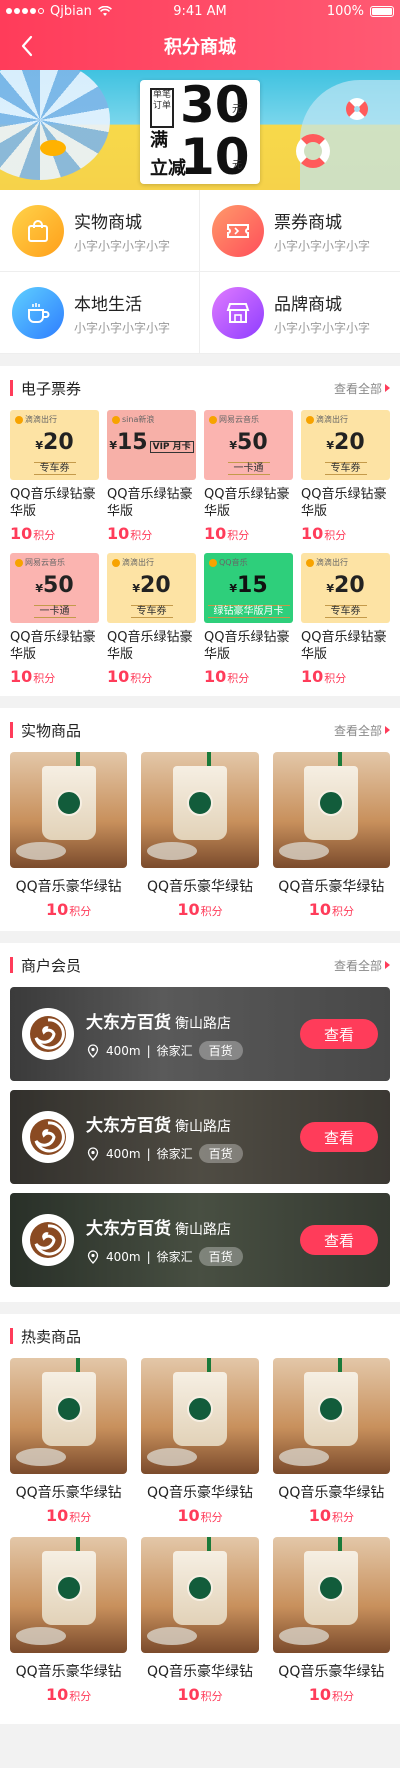 The image size is (400, 1768). What do you see at coordinates (28, 46) in the screenshot?
I see `back-arrow-icon` at bounding box center [28, 46].